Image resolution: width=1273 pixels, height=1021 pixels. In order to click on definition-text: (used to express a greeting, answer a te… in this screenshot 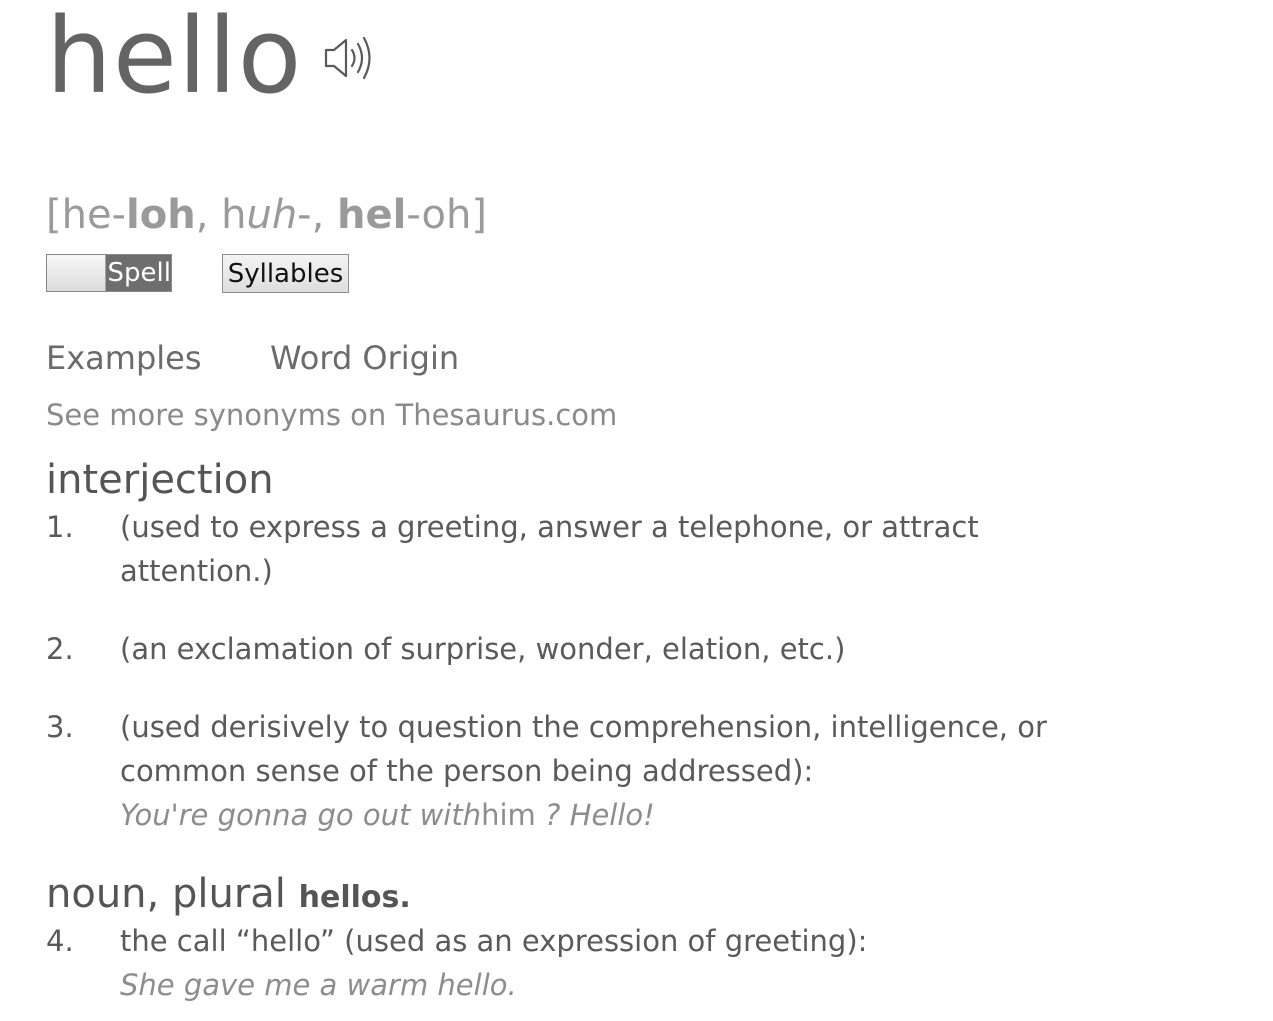, I will do `click(549, 549)`.